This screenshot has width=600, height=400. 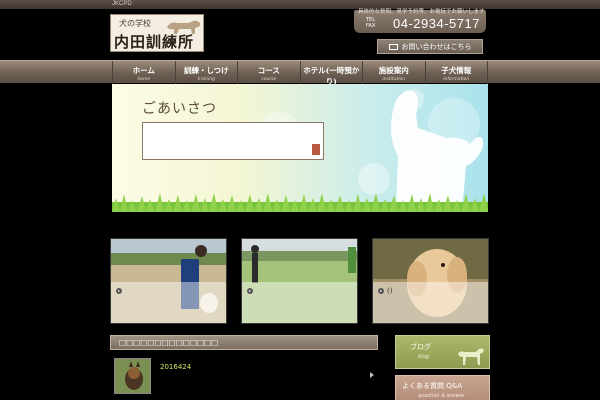 What do you see at coordinates (244, 342) in the screenshot?
I see `news-section-header: □□□□□□□□□□□□□□` at bounding box center [244, 342].